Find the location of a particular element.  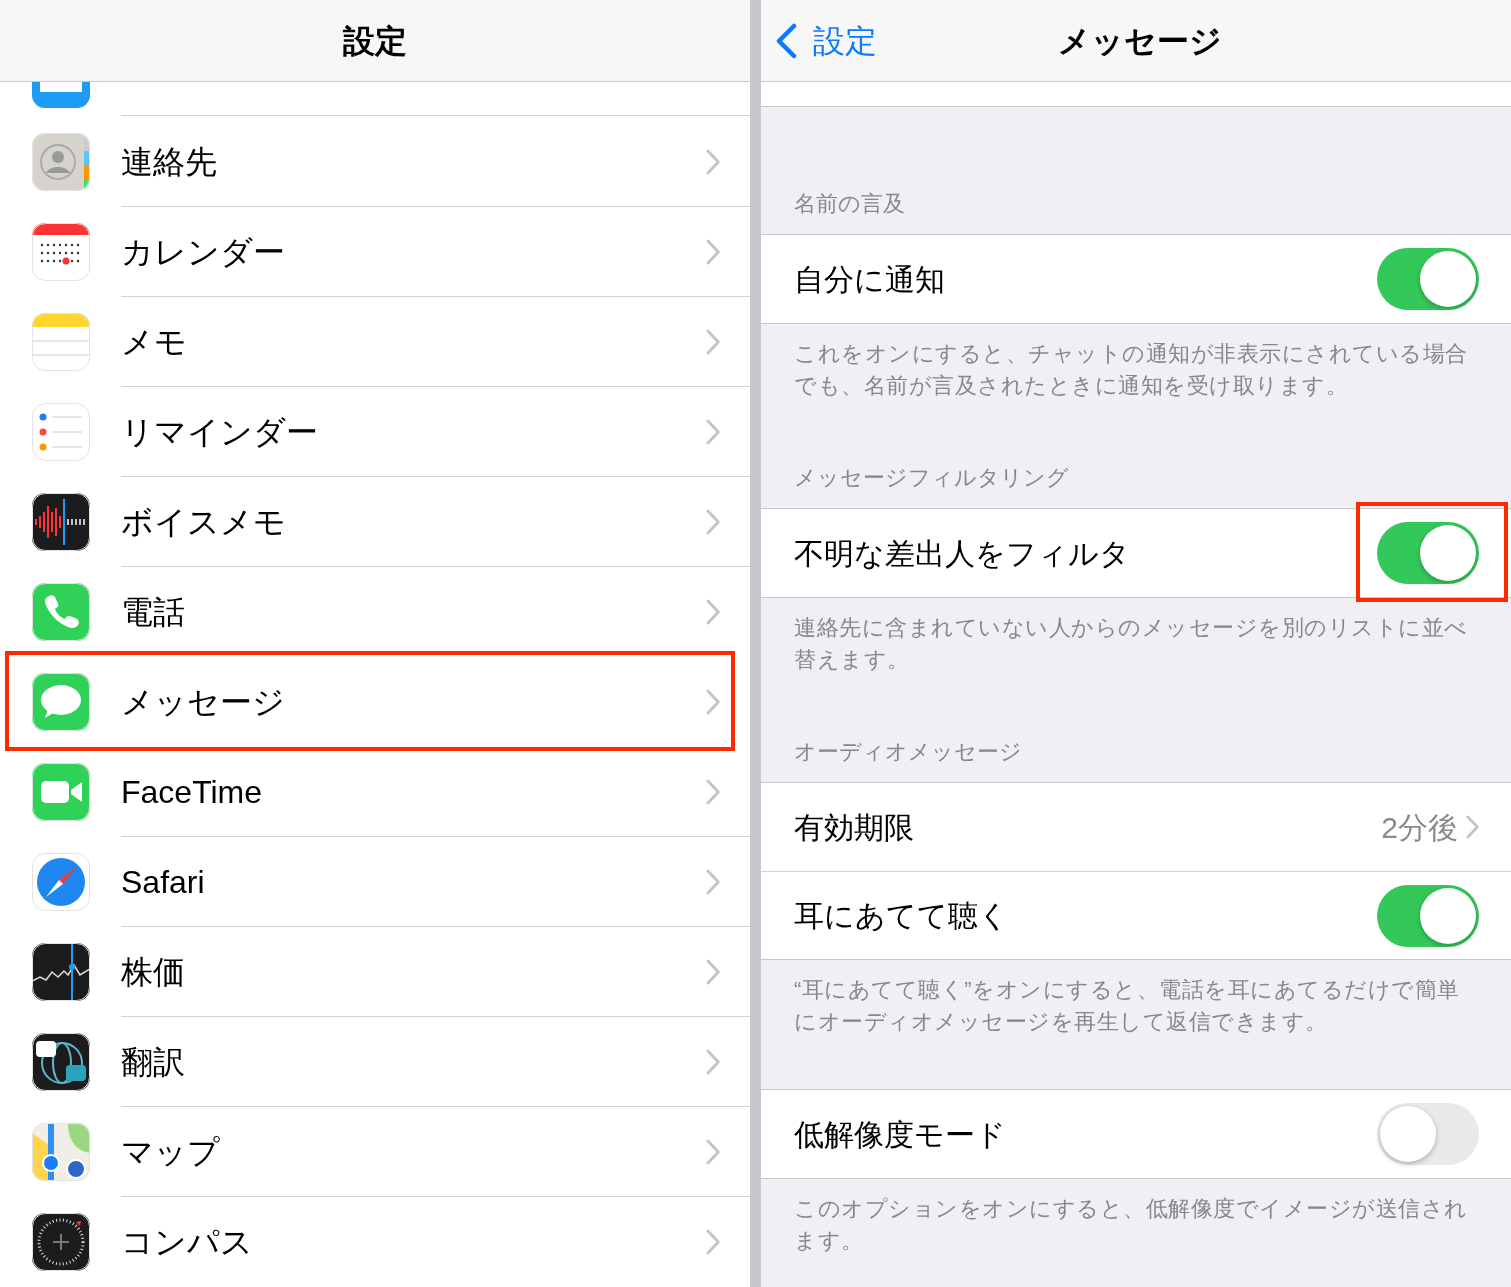

section-header: メッセージフィルタリング is located at coordinates (931, 478).